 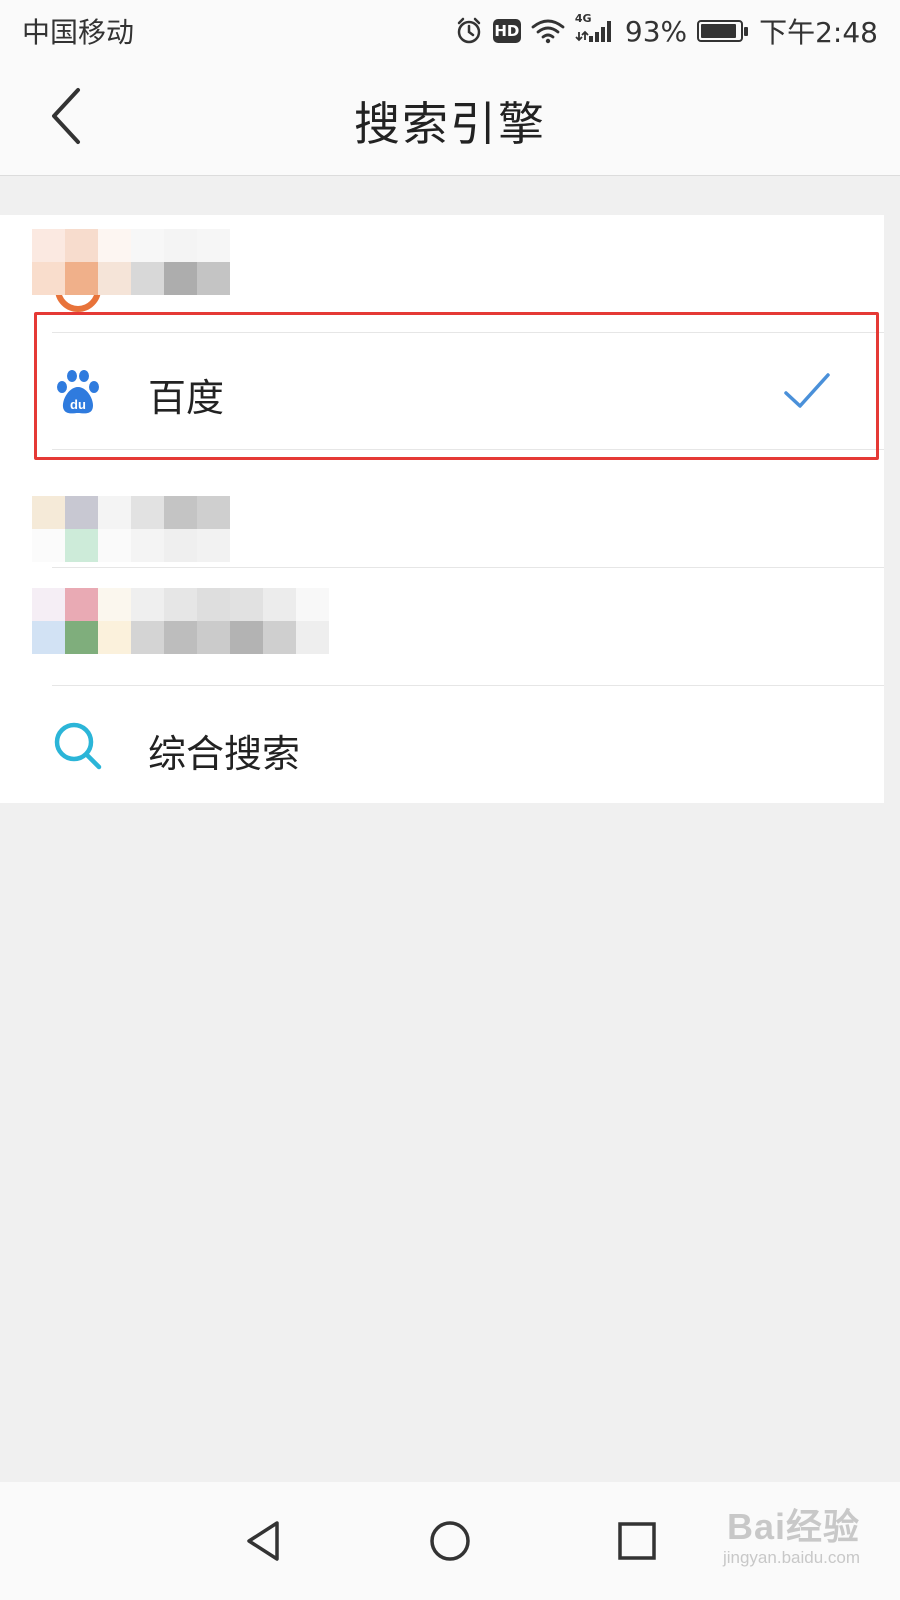 What do you see at coordinates (469, 31) in the screenshot?
I see `alarm-icon` at bounding box center [469, 31].